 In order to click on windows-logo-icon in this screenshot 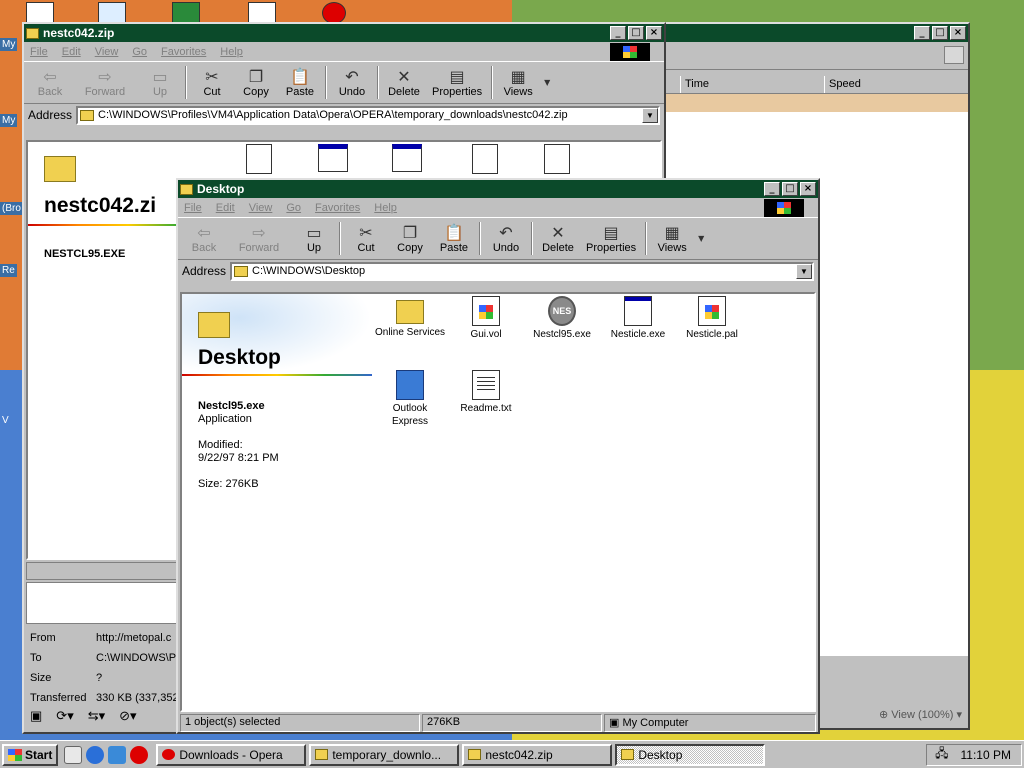, I will do `click(630, 51)`.